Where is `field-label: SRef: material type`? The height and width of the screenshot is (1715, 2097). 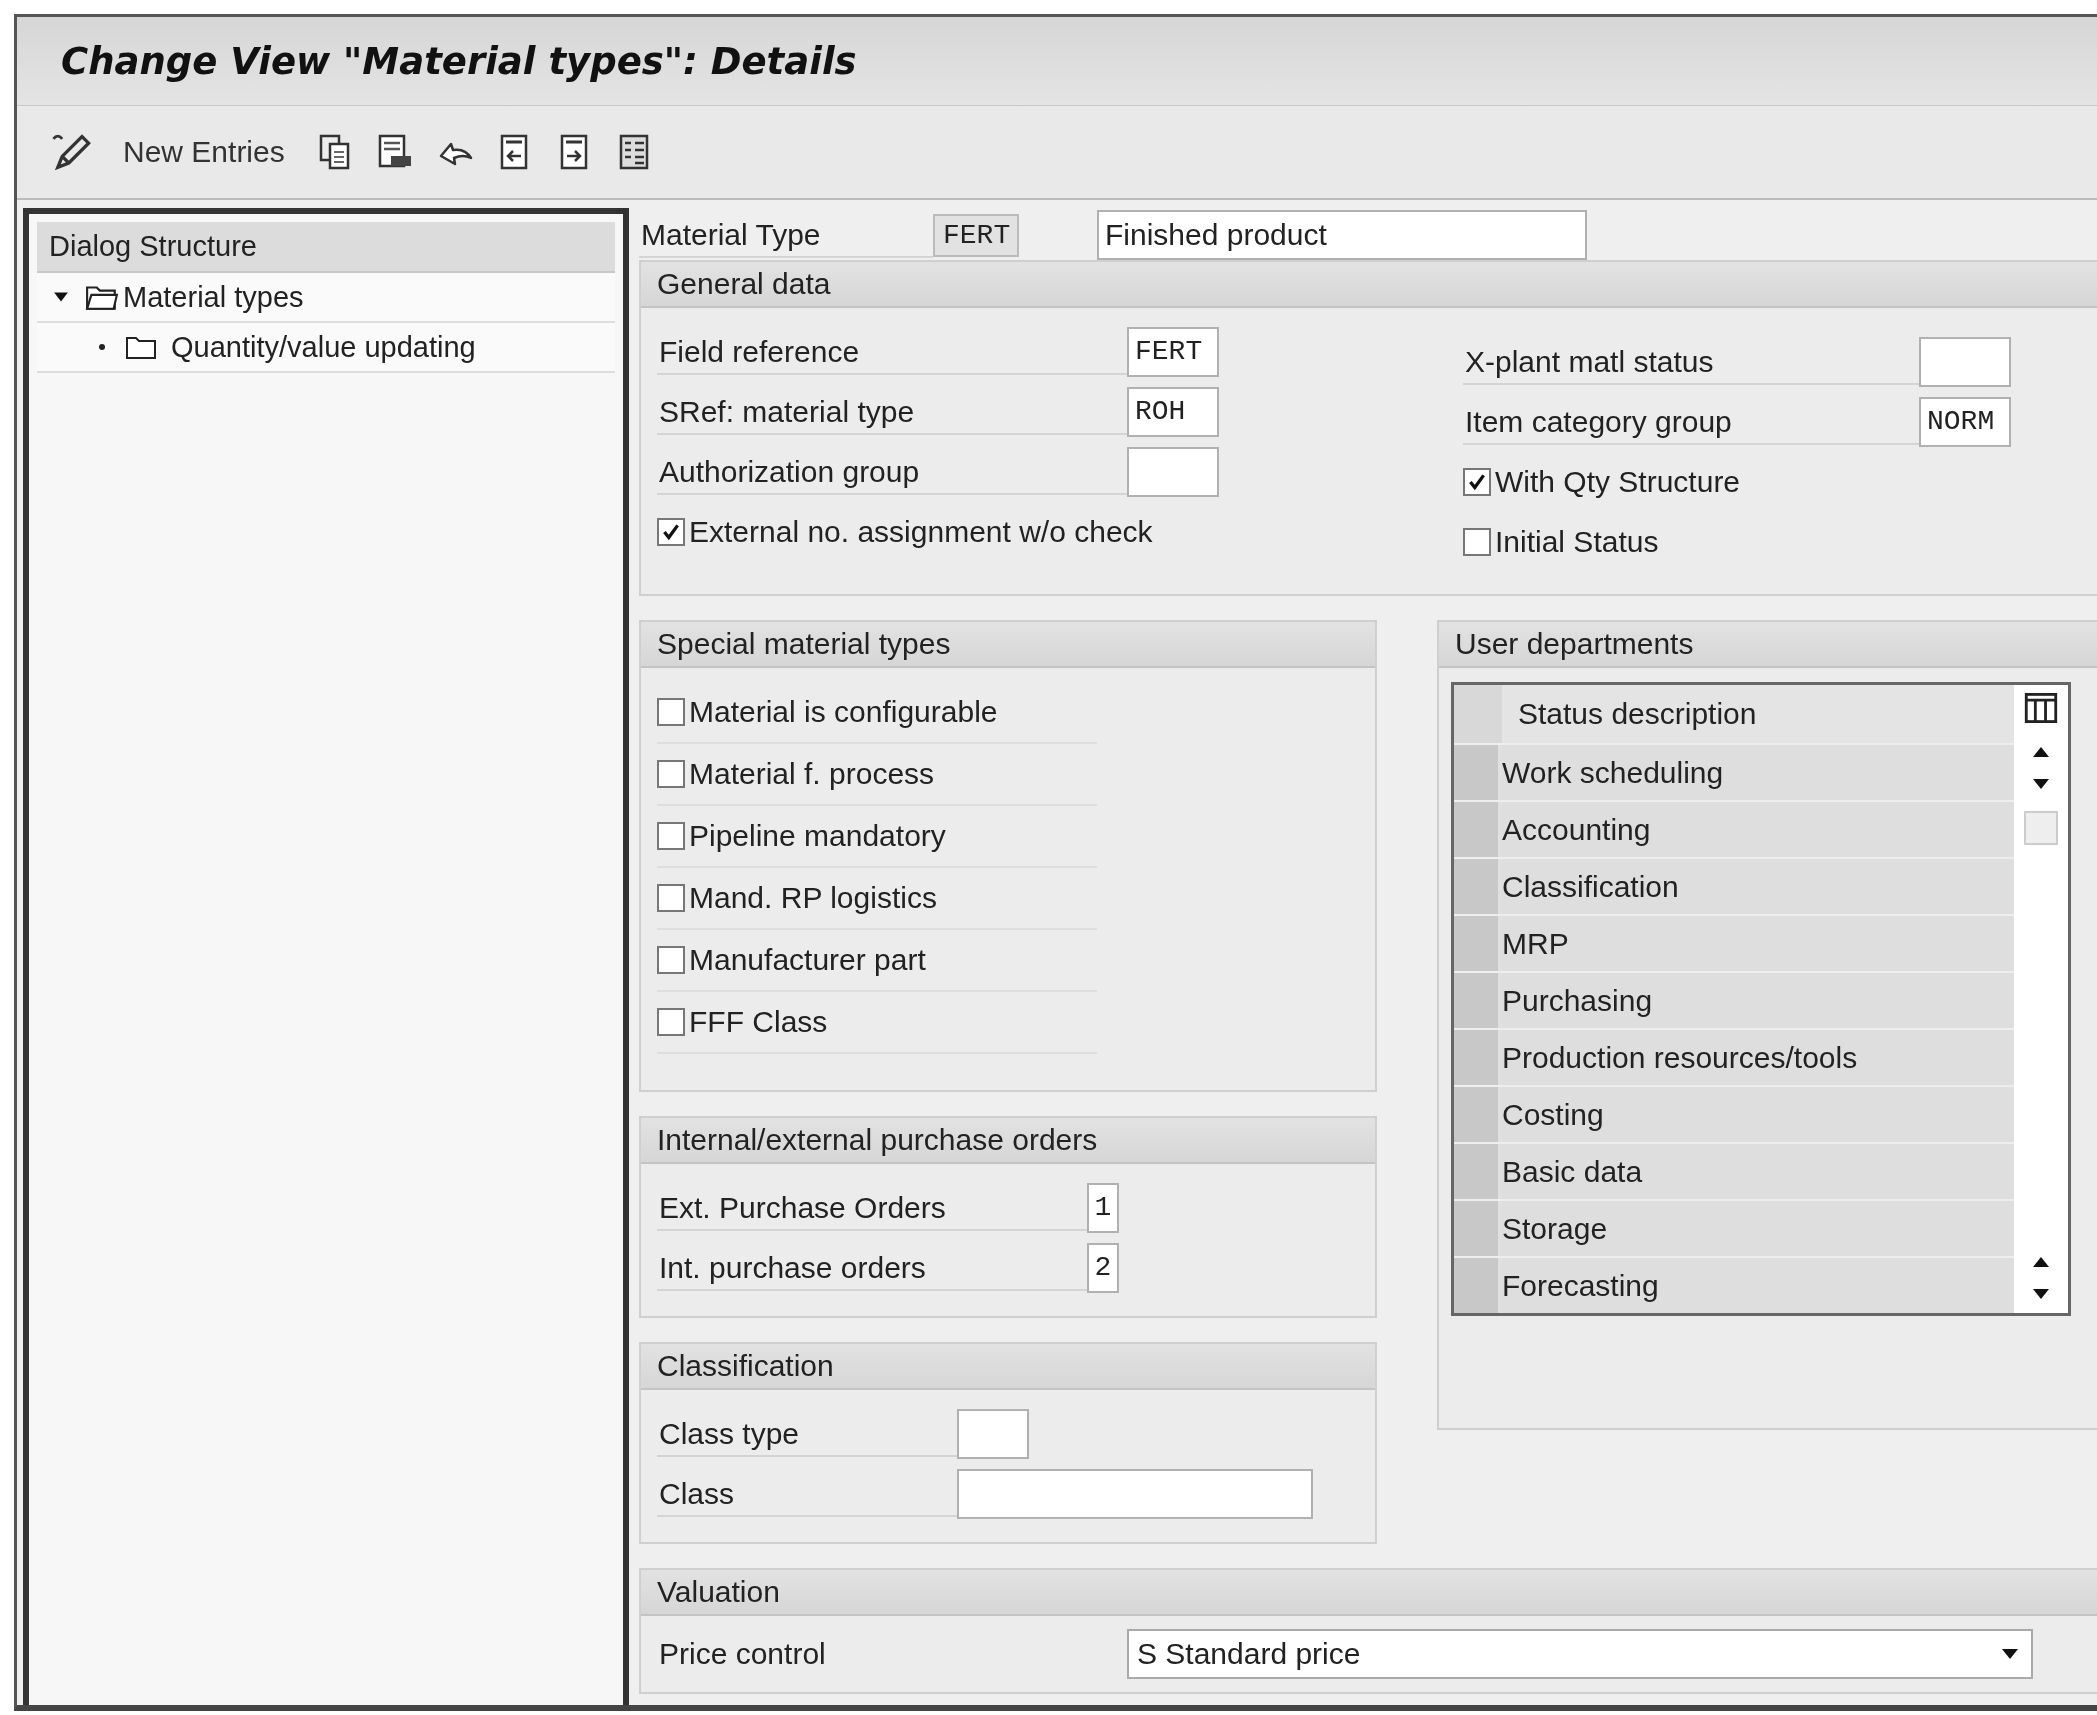
field-label: SRef: material type is located at coordinates (892, 412).